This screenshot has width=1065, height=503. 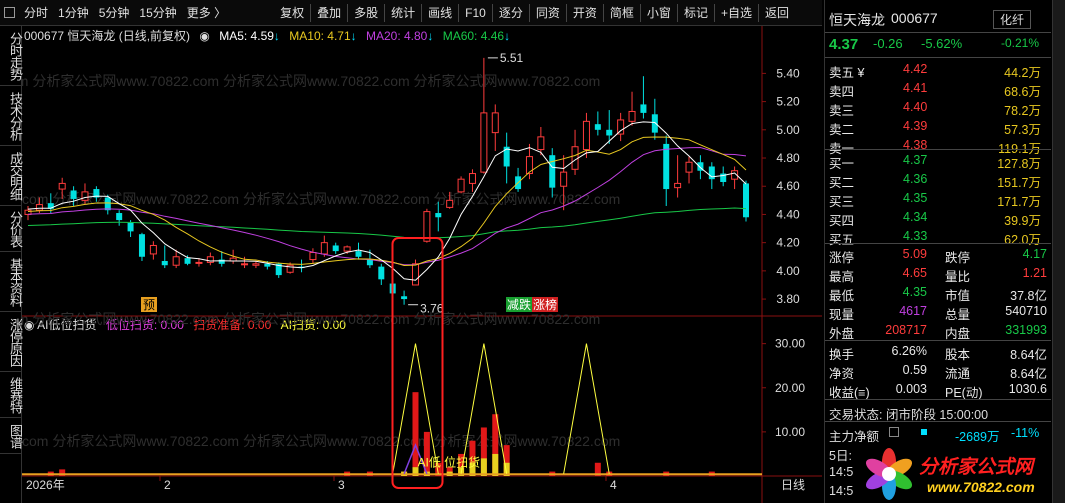 What do you see at coordinates (938, 412) in the screenshot?
I see `trade-status-row: 交易状态: 闭市阶段 15:00:00` at bounding box center [938, 412].